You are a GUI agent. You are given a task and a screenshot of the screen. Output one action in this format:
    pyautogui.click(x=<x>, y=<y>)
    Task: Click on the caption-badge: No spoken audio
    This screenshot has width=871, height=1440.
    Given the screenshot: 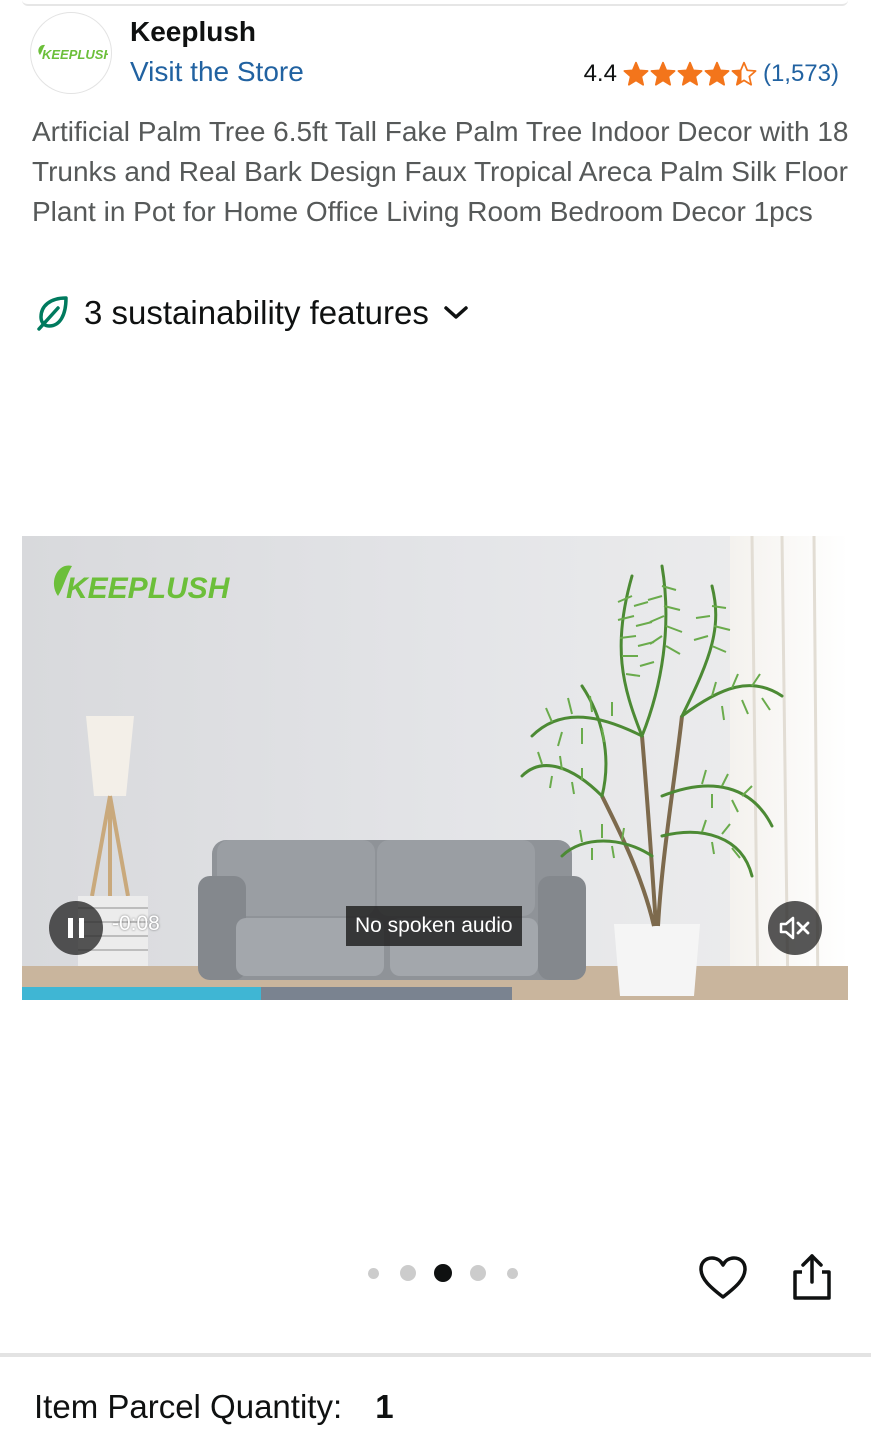 What is the action you would take?
    pyautogui.click(x=434, y=926)
    